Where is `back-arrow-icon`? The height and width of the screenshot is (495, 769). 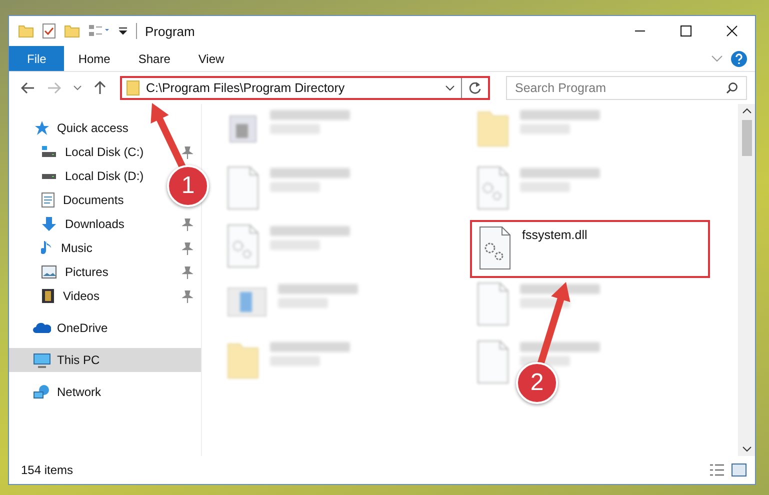 back-arrow-icon is located at coordinates (28, 88).